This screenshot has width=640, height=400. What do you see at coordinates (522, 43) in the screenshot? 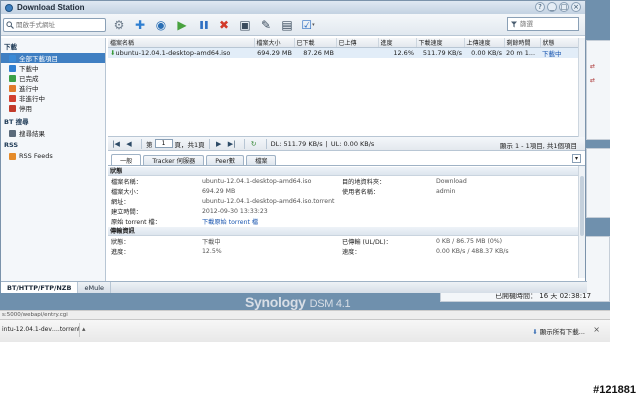
I see `column-header: 剩餘時間` at bounding box center [522, 43].